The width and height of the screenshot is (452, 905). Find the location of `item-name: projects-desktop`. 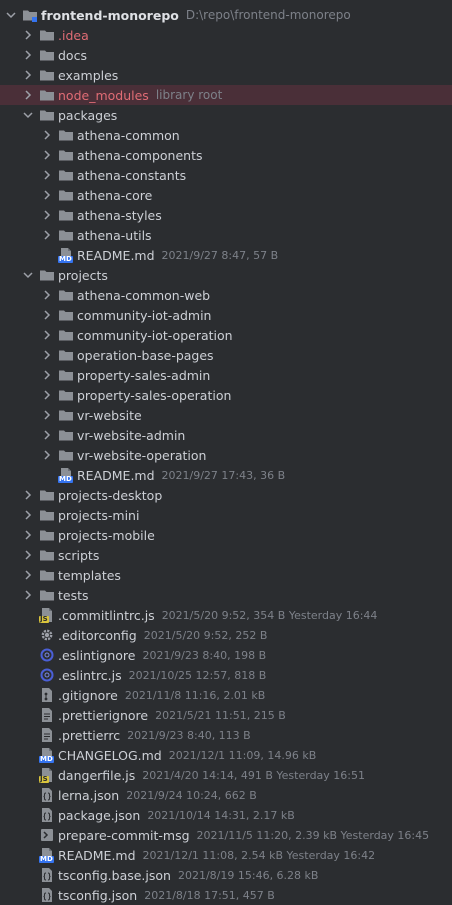

item-name: projects-desktop is located at coordinates (110, 495).